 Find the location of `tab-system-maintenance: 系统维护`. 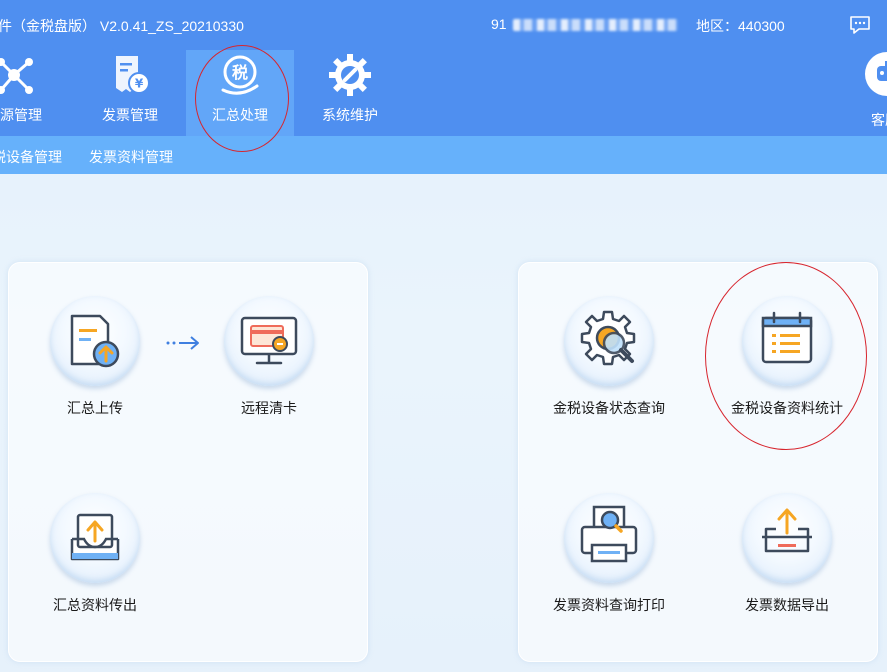

tab-system-maintenance: 系统维护 is located at coordinates (350, 93).